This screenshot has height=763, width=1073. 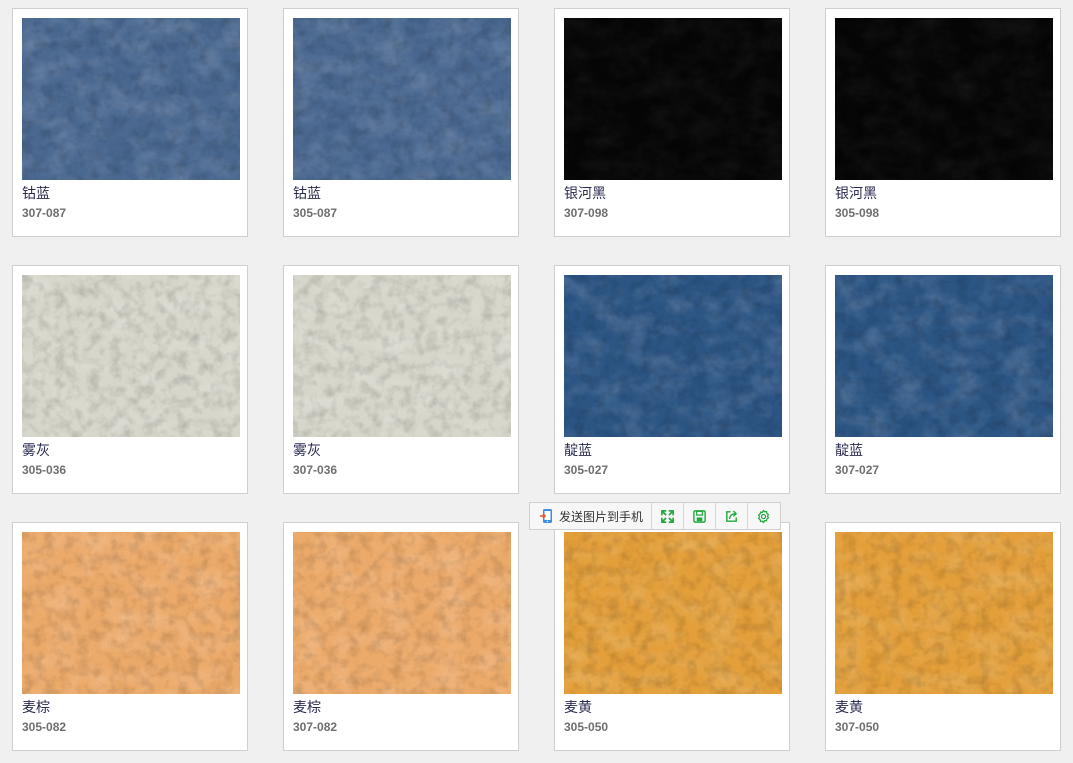 What do you see at coordinates (586, 470) in the screenshot?
I see `swatch-code: 305-027` at bounding box center [586, 470].